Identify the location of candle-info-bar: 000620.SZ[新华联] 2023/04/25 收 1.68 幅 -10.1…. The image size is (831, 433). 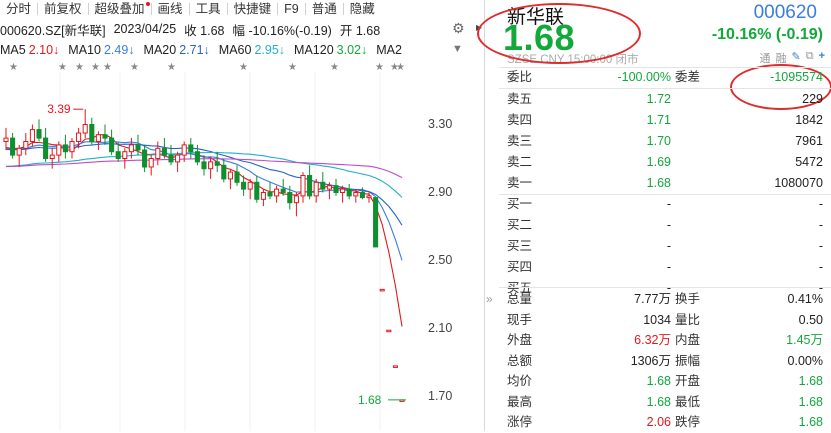
(241, 29).